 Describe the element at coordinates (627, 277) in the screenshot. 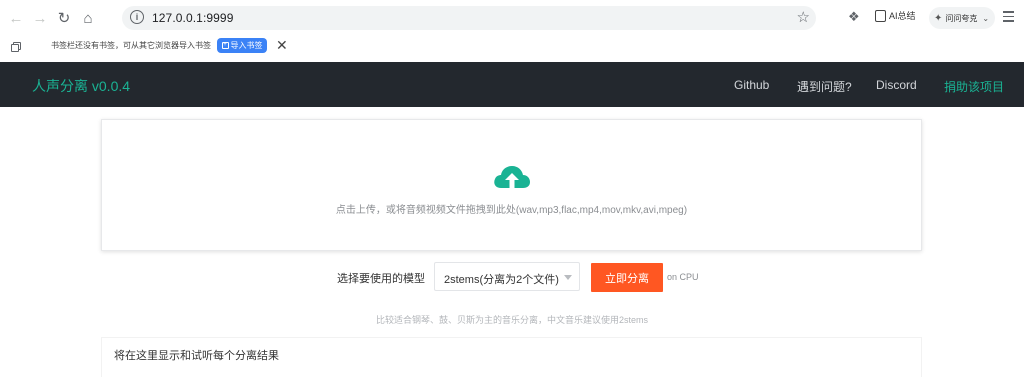

I see `separate-now-button: 立即分离` at that location.